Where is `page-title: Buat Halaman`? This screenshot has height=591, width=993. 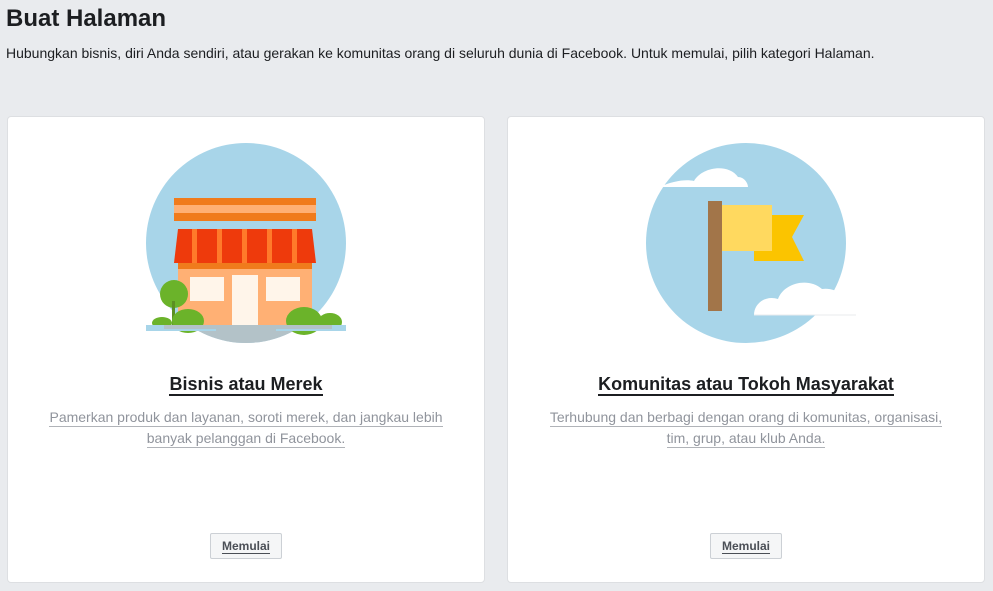
page-title: Buat Halaman is located at coordinates (86, 18).